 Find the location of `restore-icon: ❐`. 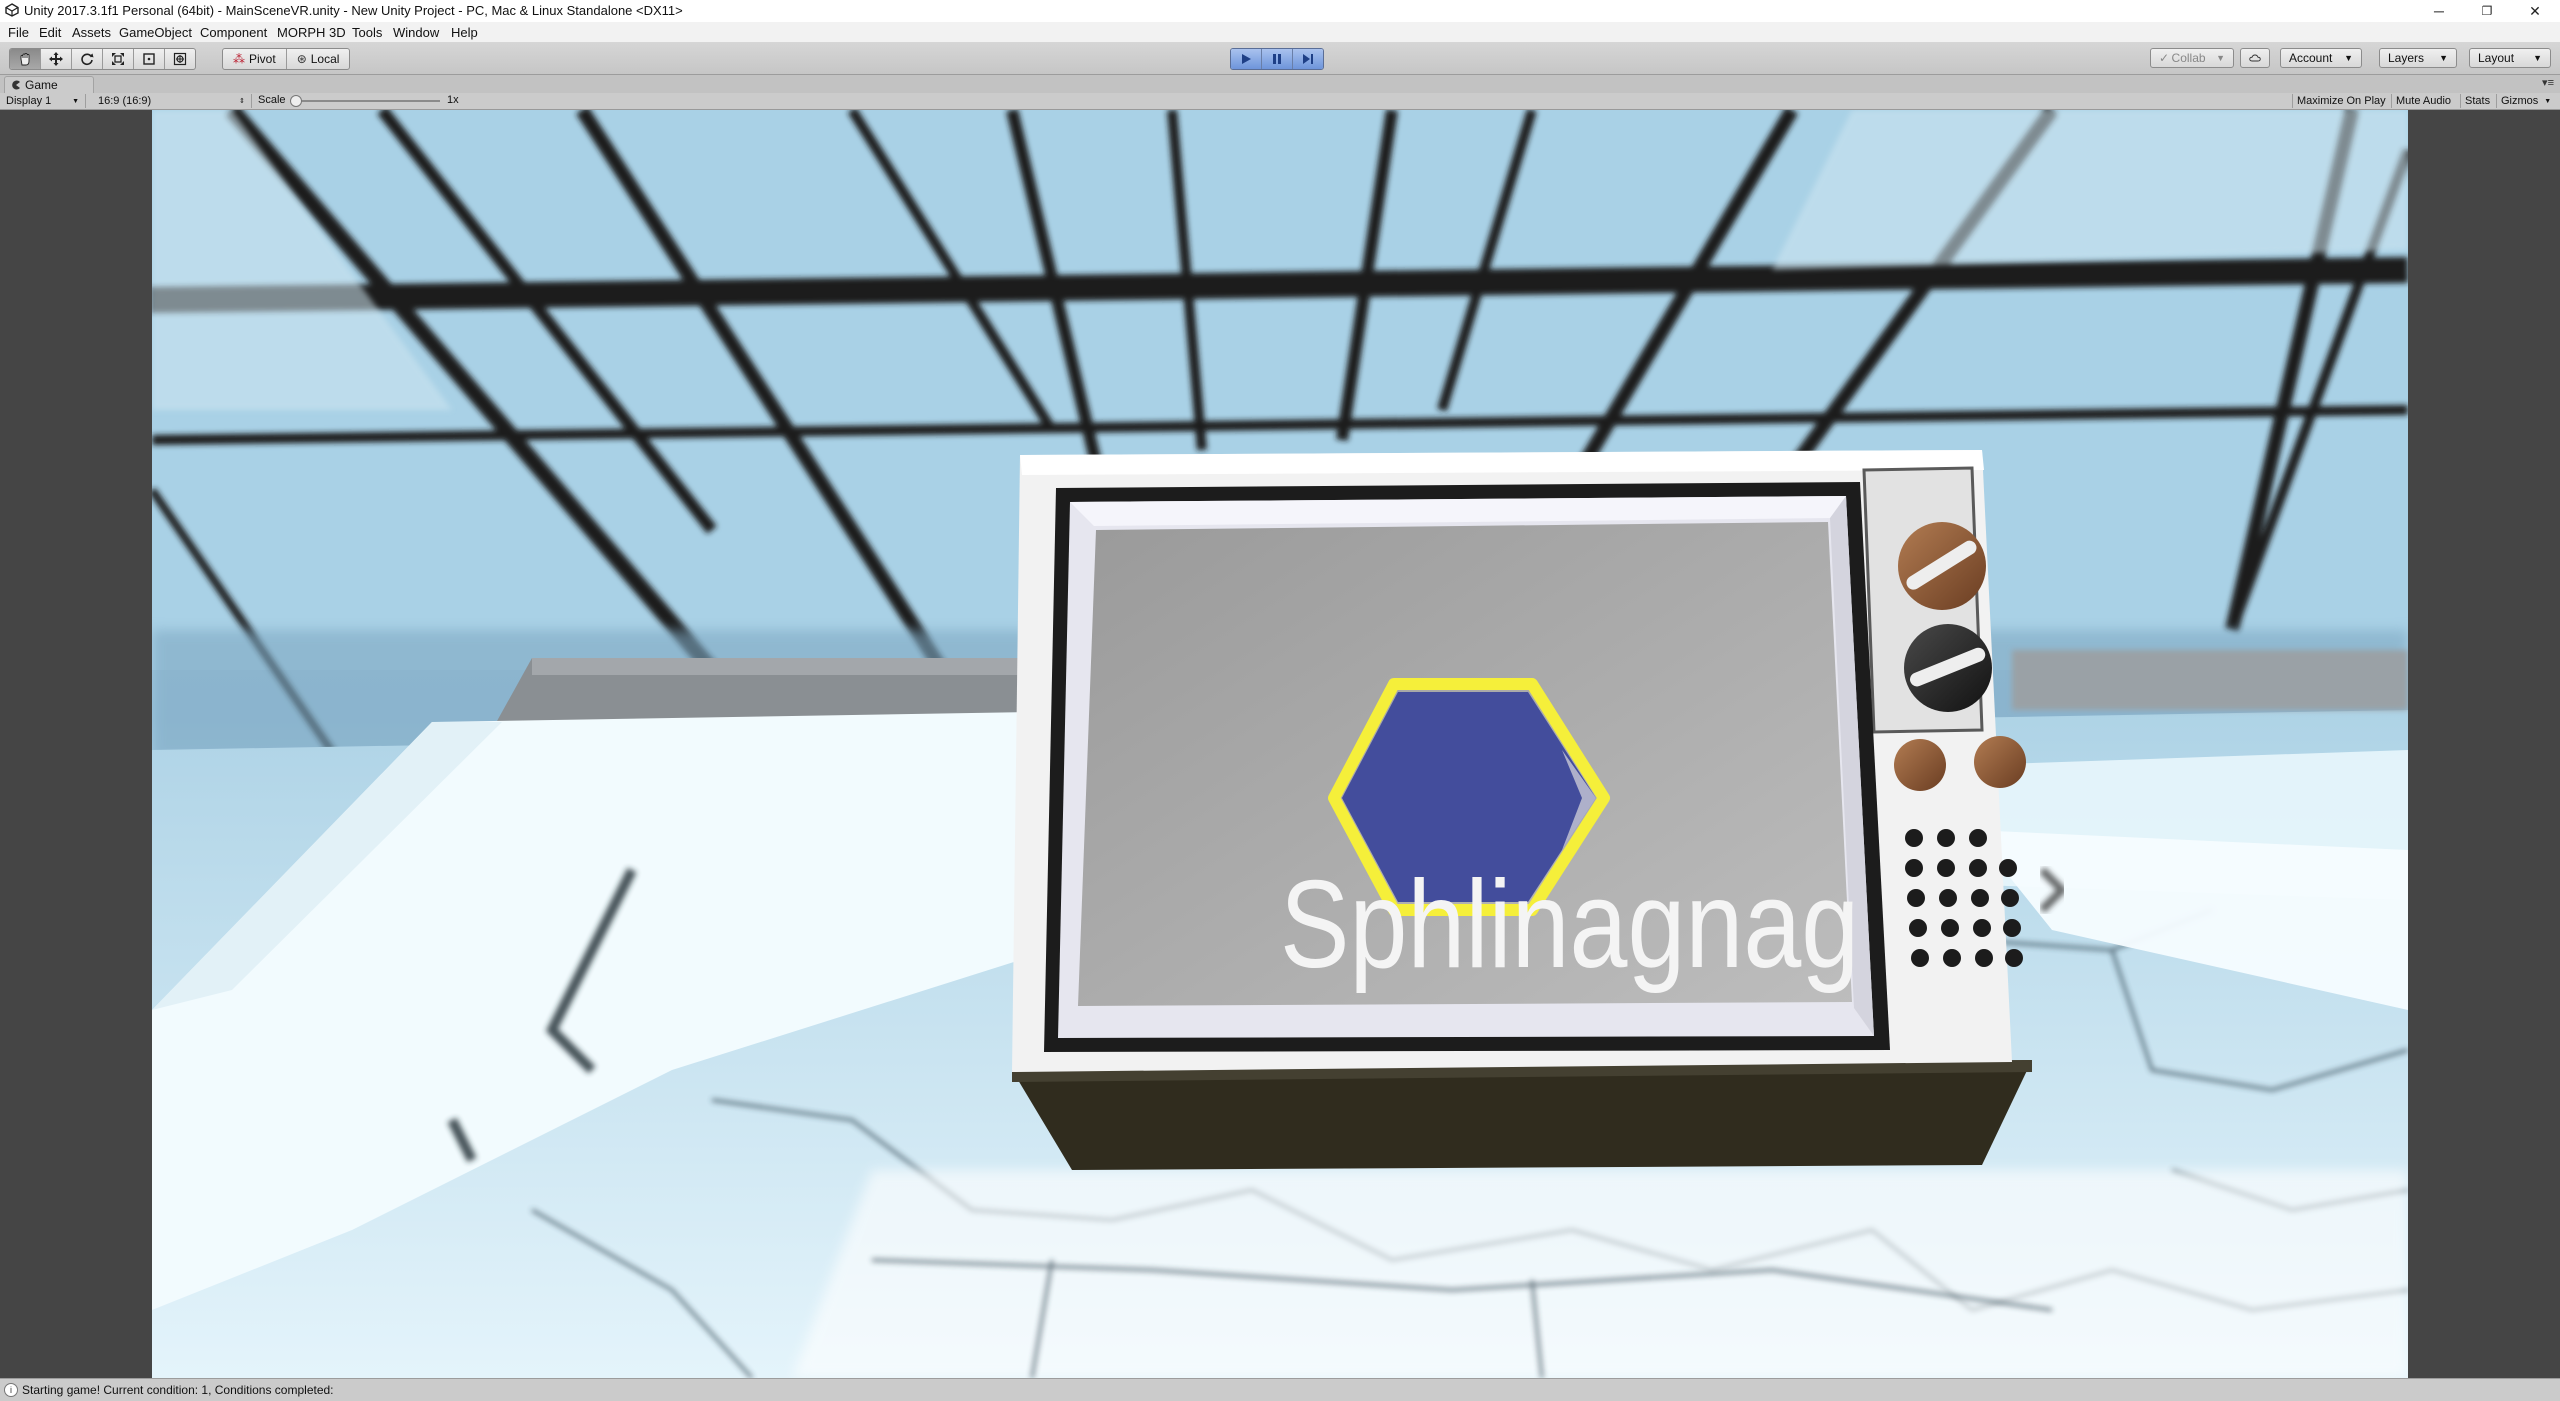

restore-icon: ❐ is located at coordinates (2487, 11).